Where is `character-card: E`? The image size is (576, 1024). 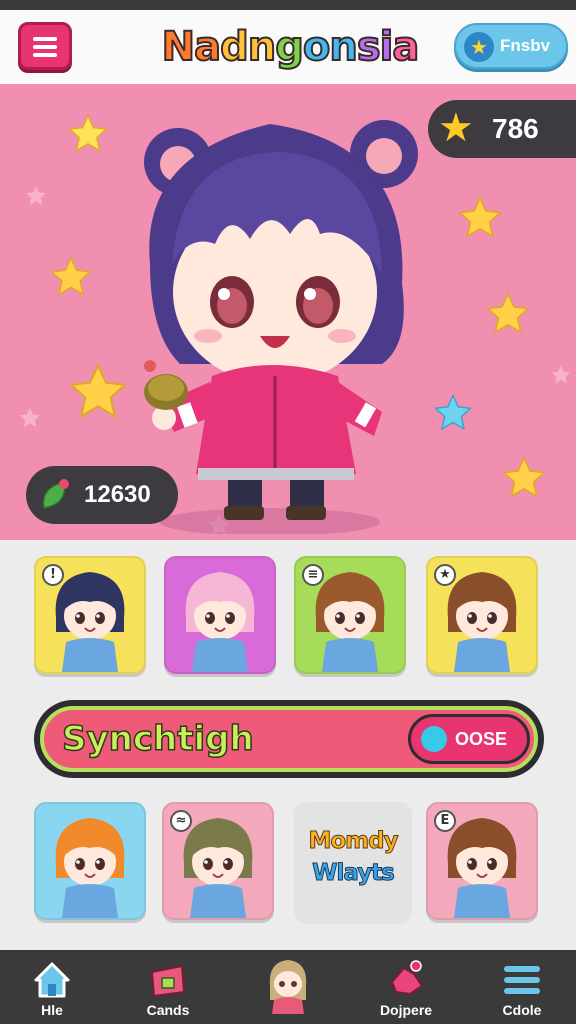
character-card: E is located at coordinates (482, 861).